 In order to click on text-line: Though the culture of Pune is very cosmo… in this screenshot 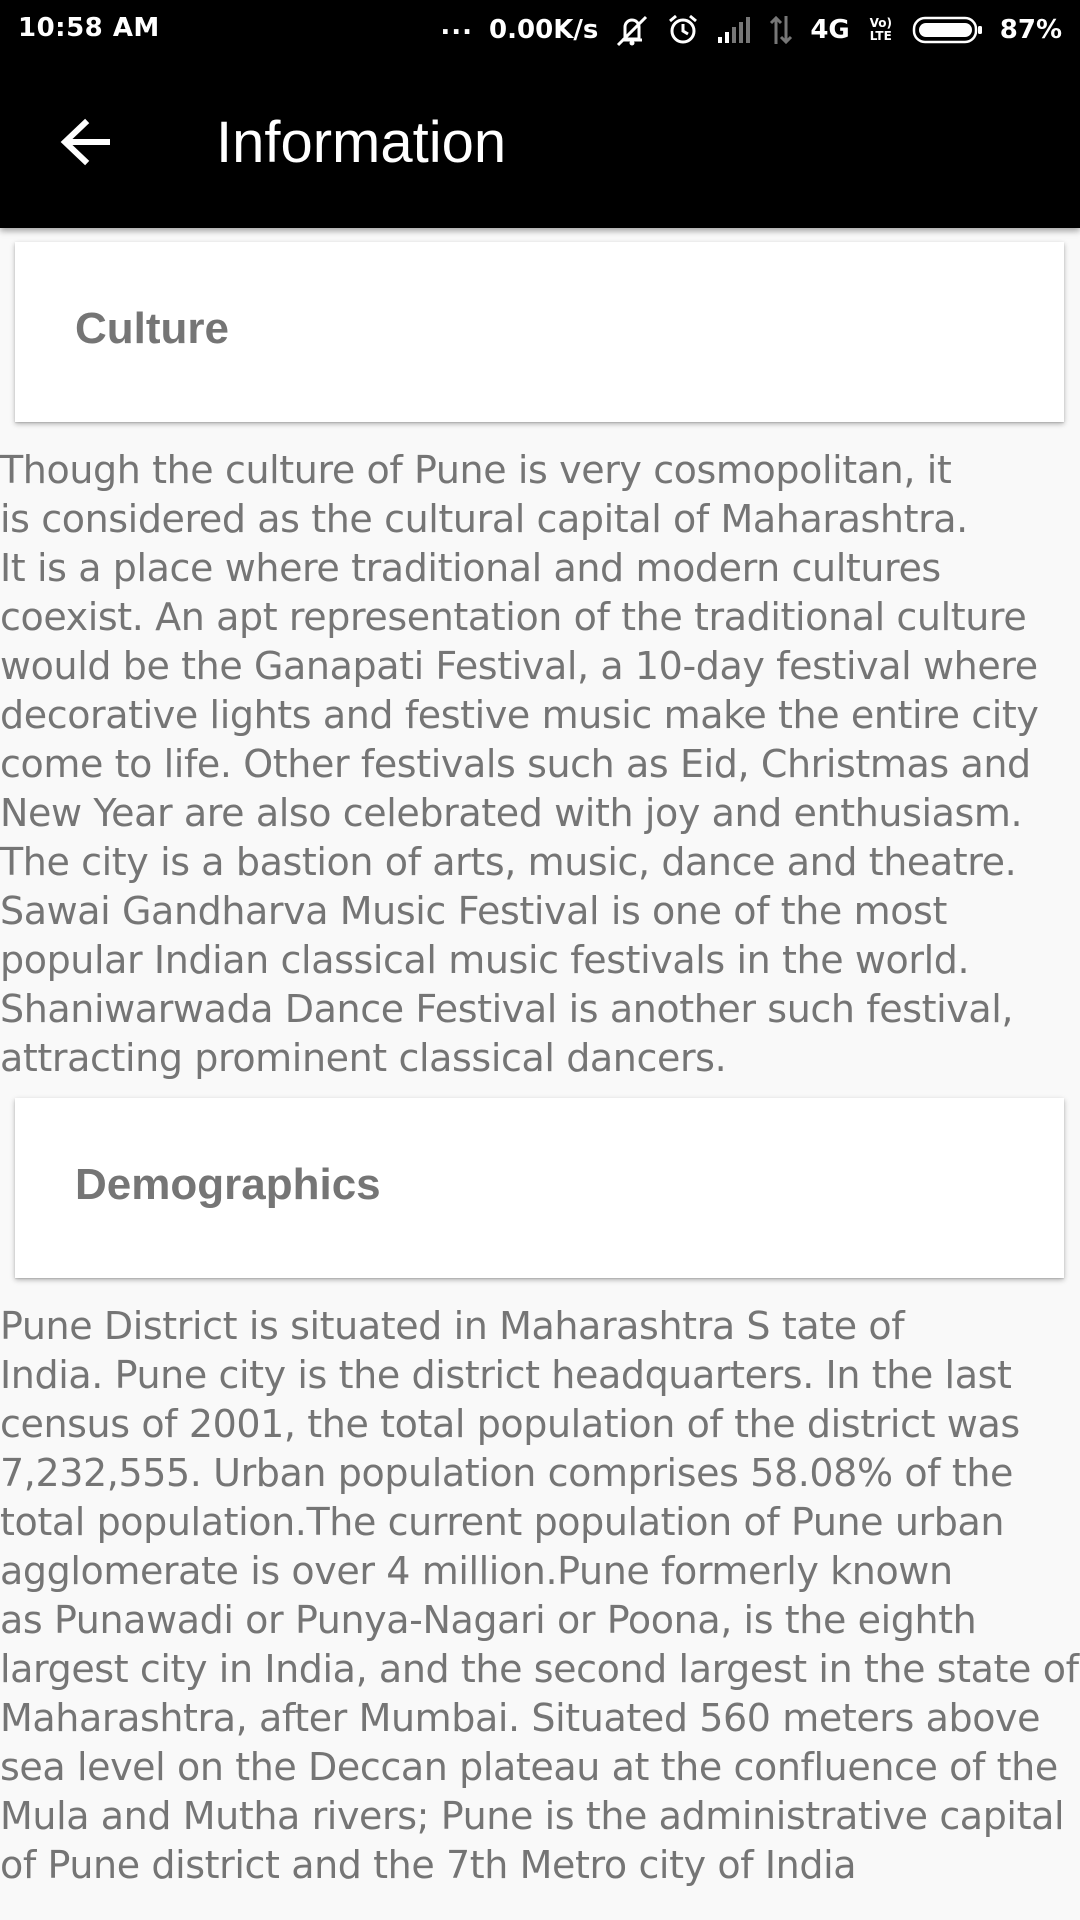, I will do `click(476, 470)`.